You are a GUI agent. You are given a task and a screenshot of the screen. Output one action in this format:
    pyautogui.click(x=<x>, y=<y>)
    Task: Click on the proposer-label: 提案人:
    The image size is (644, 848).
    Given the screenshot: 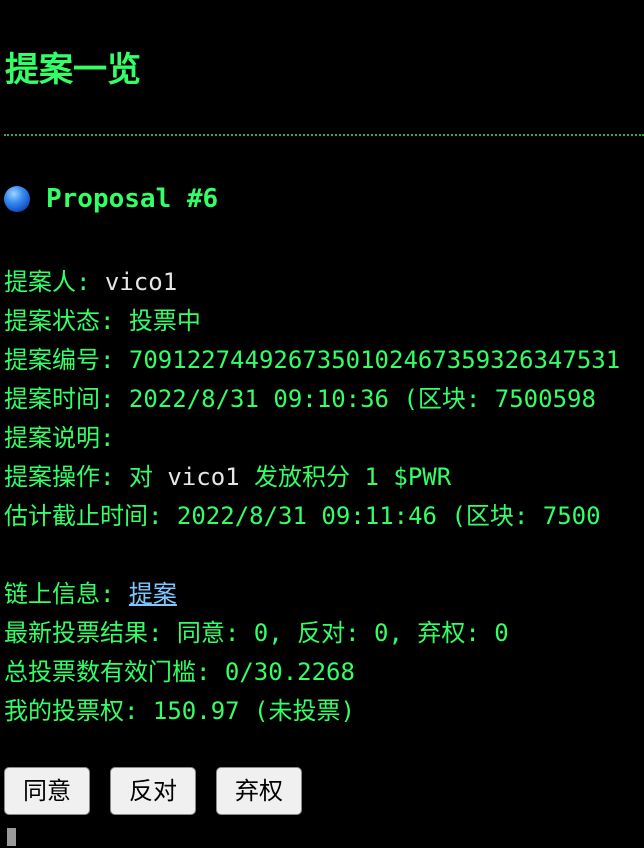 What is the action you would take?
    pyautogui.click(x=54, y=282)
    